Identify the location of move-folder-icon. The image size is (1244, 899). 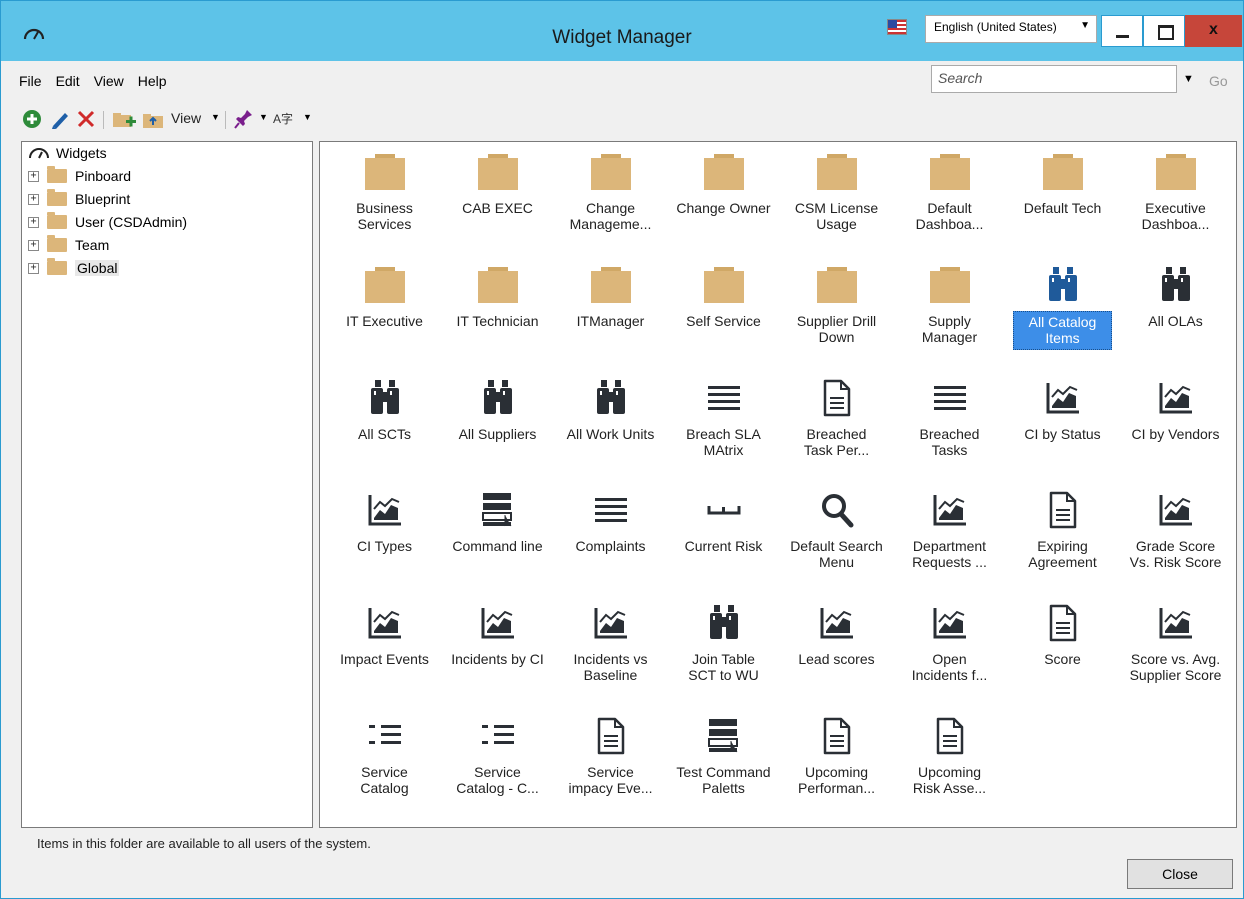
(153, 119).